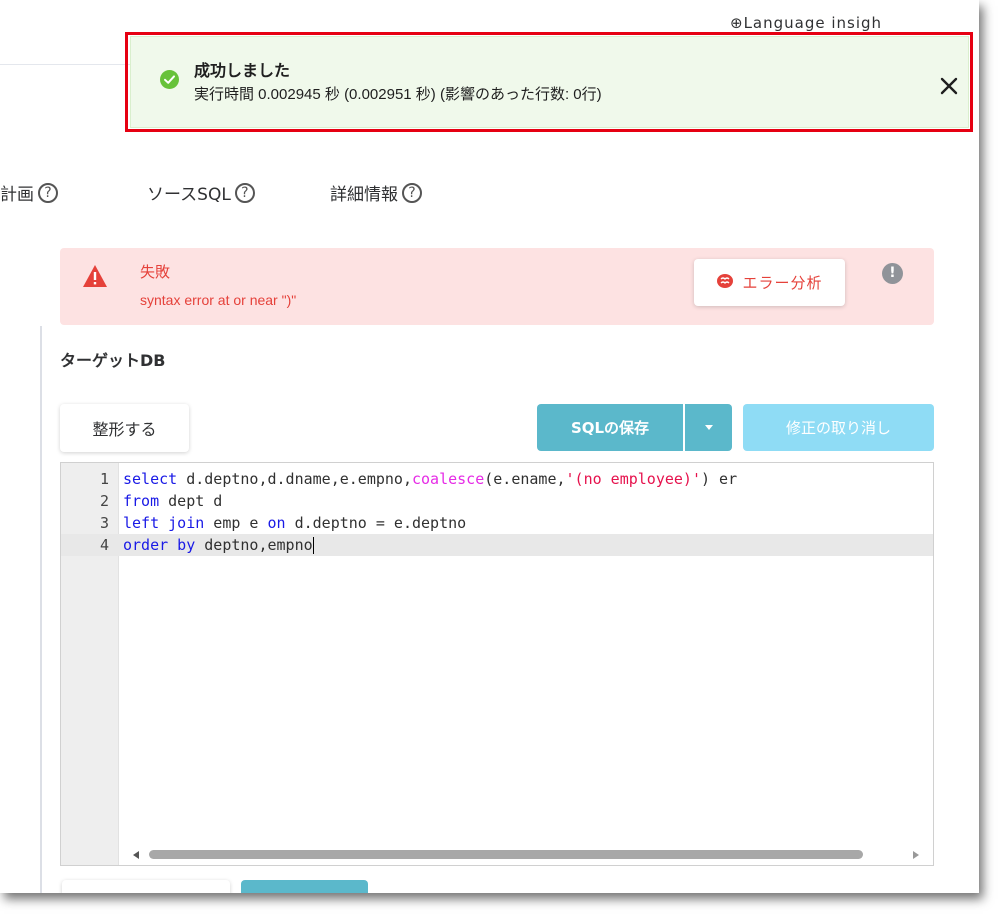  I want to click on tab-source-sql: ソースSQL?, so click(201, 192).